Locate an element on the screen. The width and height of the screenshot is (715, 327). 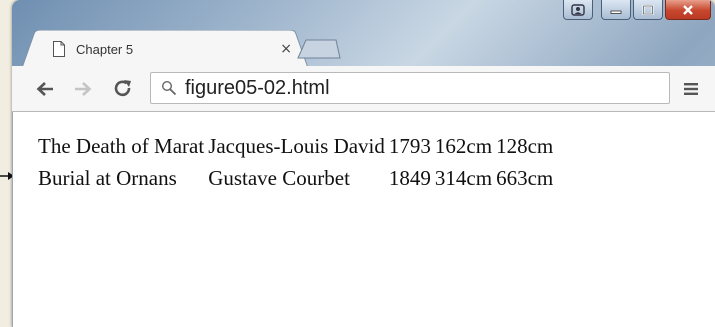
browser-menu-button is located at coordinates (691, 89).